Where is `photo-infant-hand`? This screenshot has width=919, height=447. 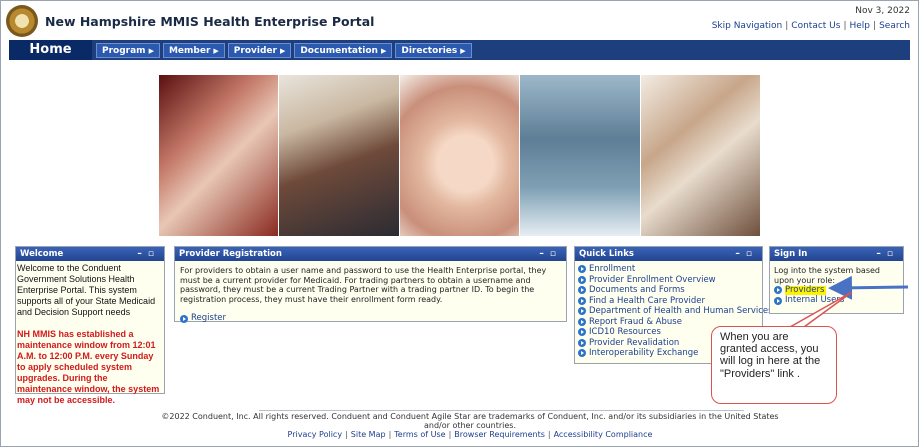 photo-infant-hand is located at coordinates (219, 155).